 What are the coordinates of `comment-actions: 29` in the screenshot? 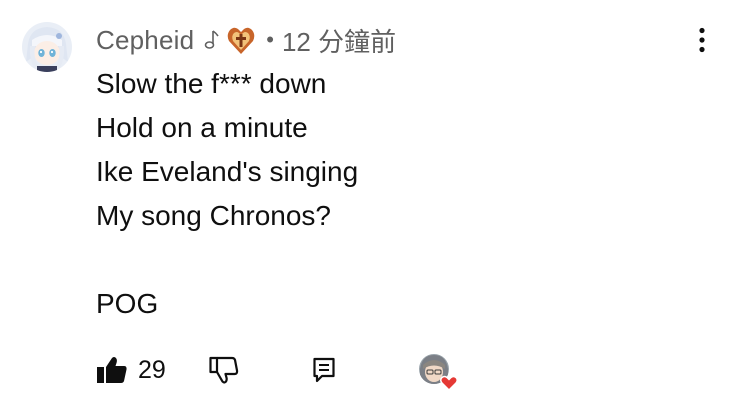 It's located at (416, 371).